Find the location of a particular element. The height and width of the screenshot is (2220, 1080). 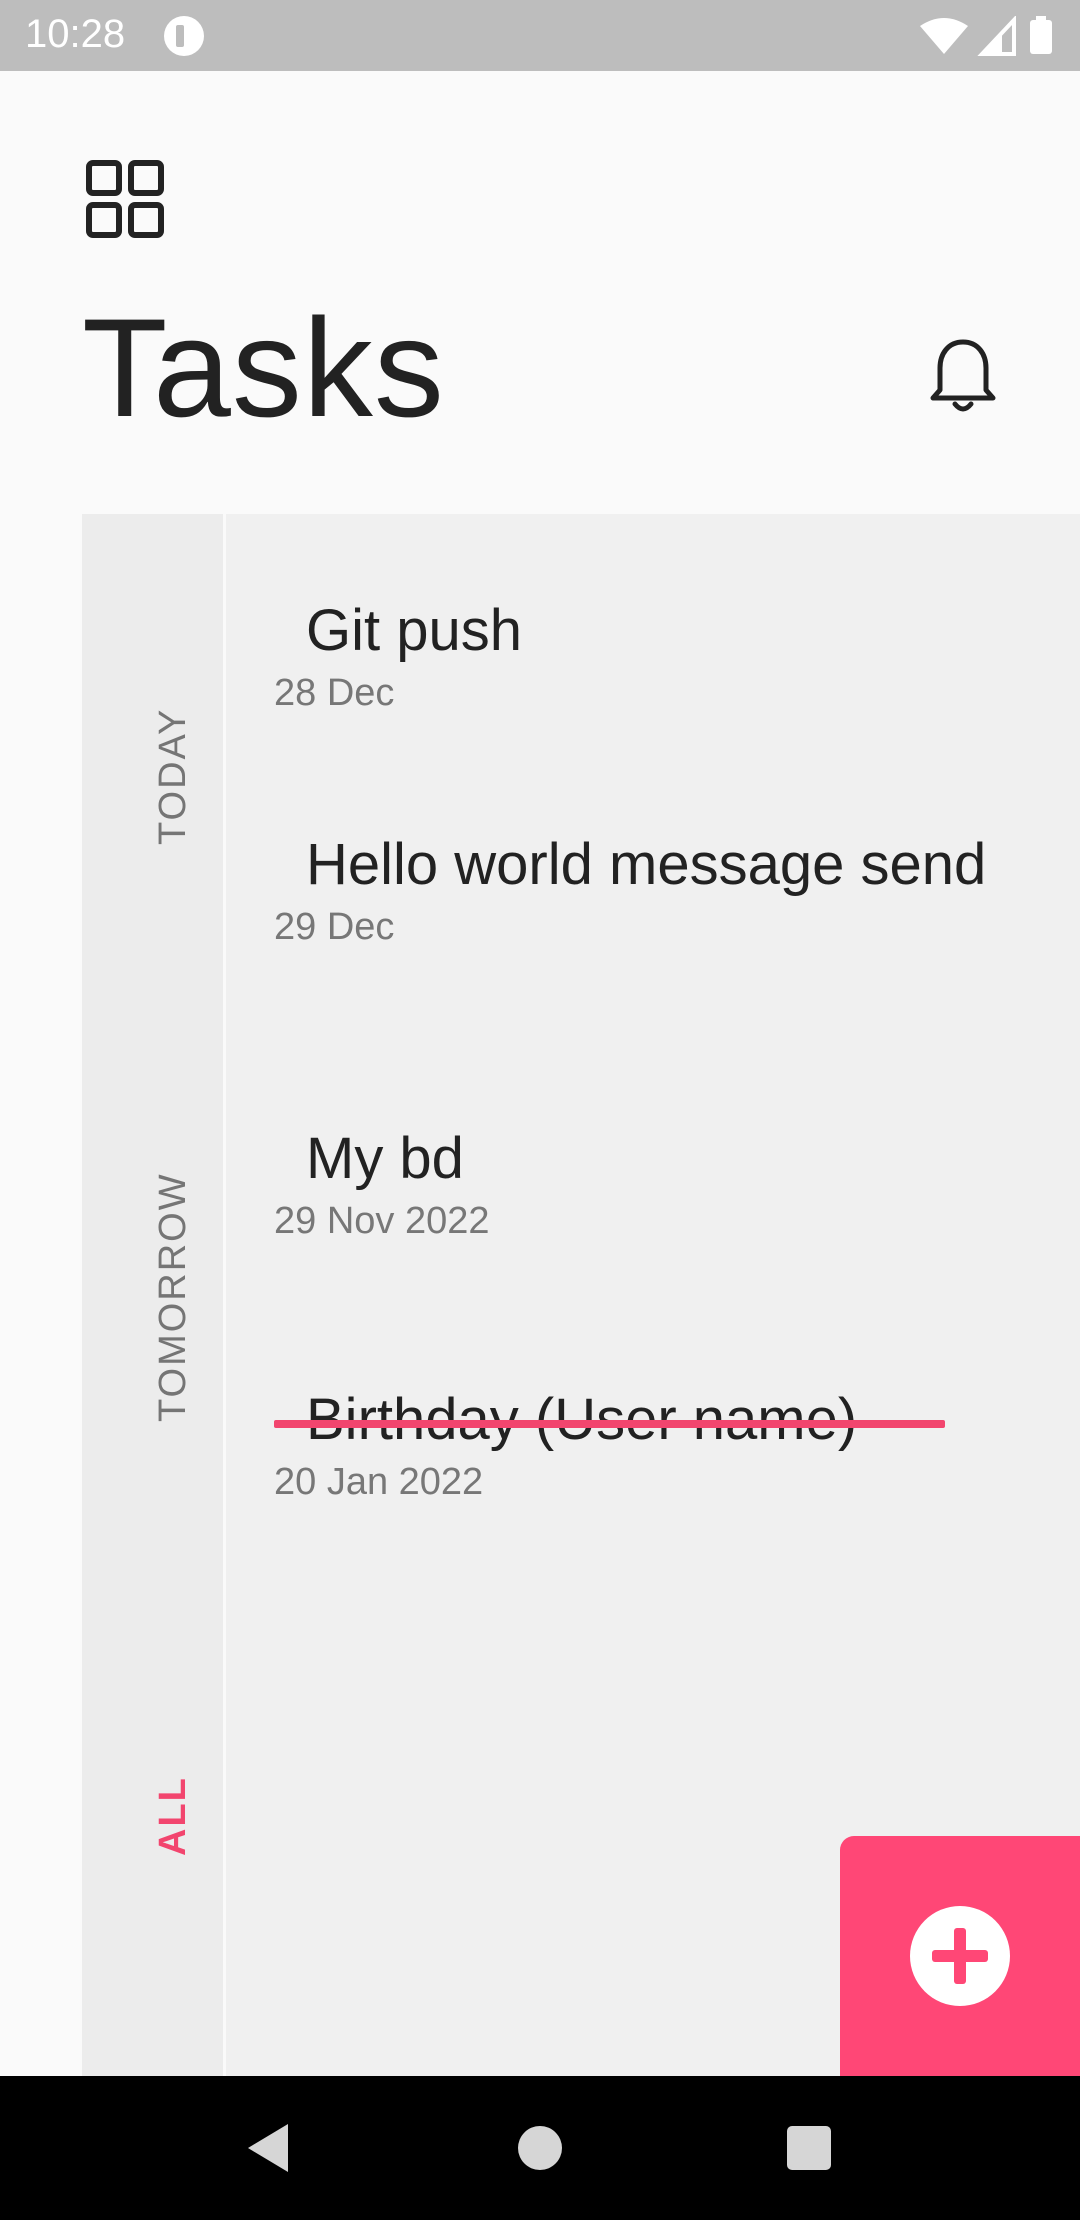

system-nav-bar is located at coordinates (540, 2148).